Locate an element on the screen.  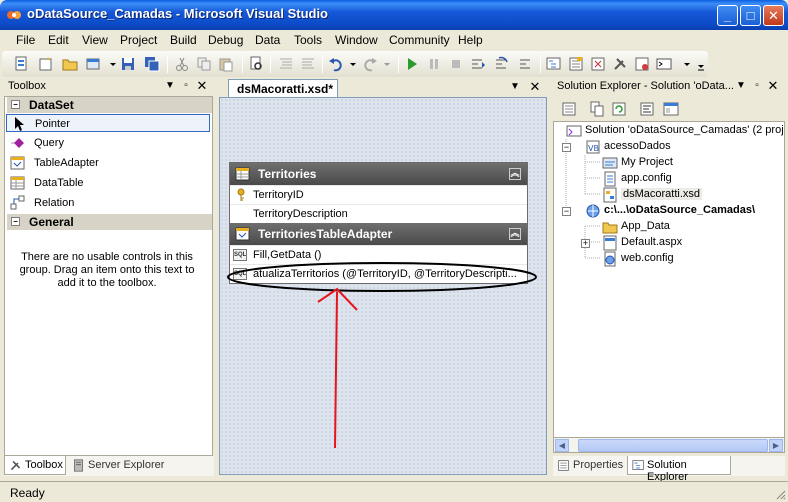
save-all-icon is located at coordinates (152, 64).